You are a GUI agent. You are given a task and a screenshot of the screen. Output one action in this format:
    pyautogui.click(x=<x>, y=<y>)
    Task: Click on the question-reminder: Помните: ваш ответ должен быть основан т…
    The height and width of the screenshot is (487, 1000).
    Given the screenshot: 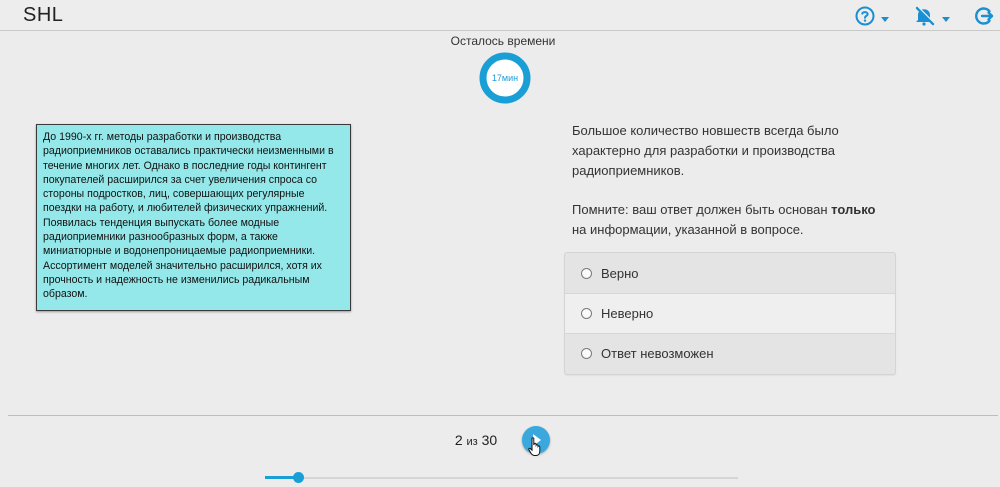 What is the action you would take?
    pyautogui.click(x=732, y=220)
    